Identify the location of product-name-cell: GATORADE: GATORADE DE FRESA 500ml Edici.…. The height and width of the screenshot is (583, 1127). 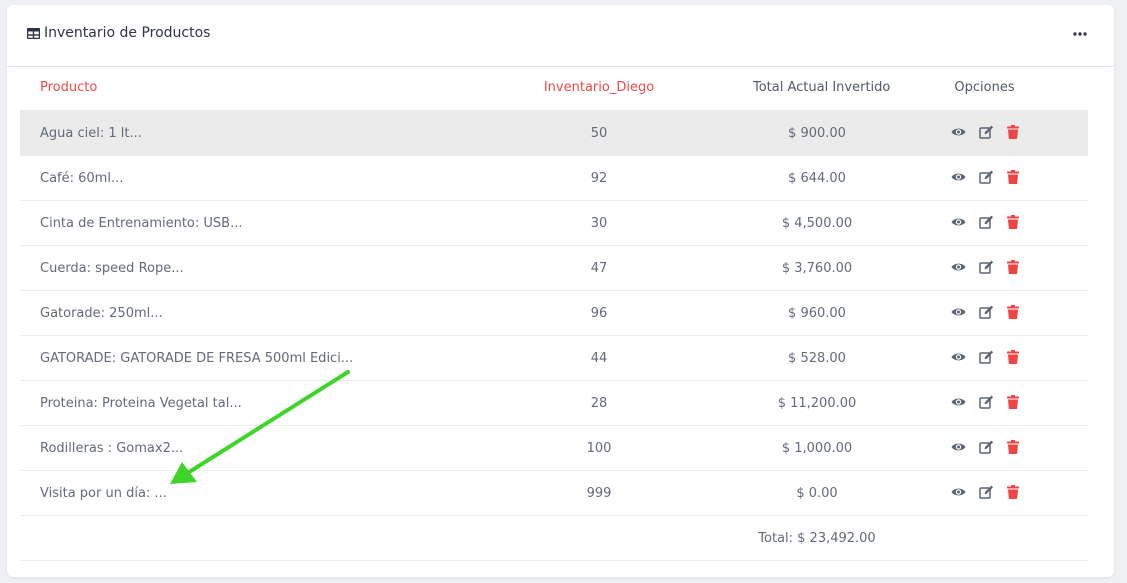
(232, 358).